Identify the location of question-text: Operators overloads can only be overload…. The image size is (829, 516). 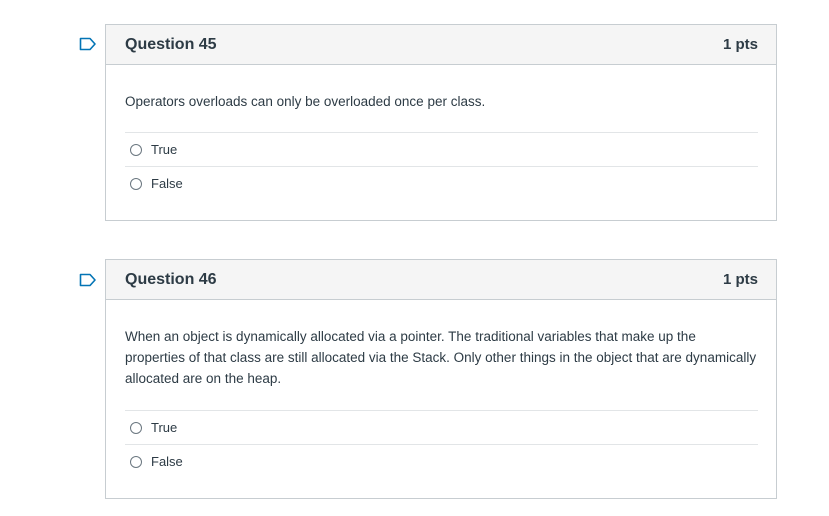
(305, 101).